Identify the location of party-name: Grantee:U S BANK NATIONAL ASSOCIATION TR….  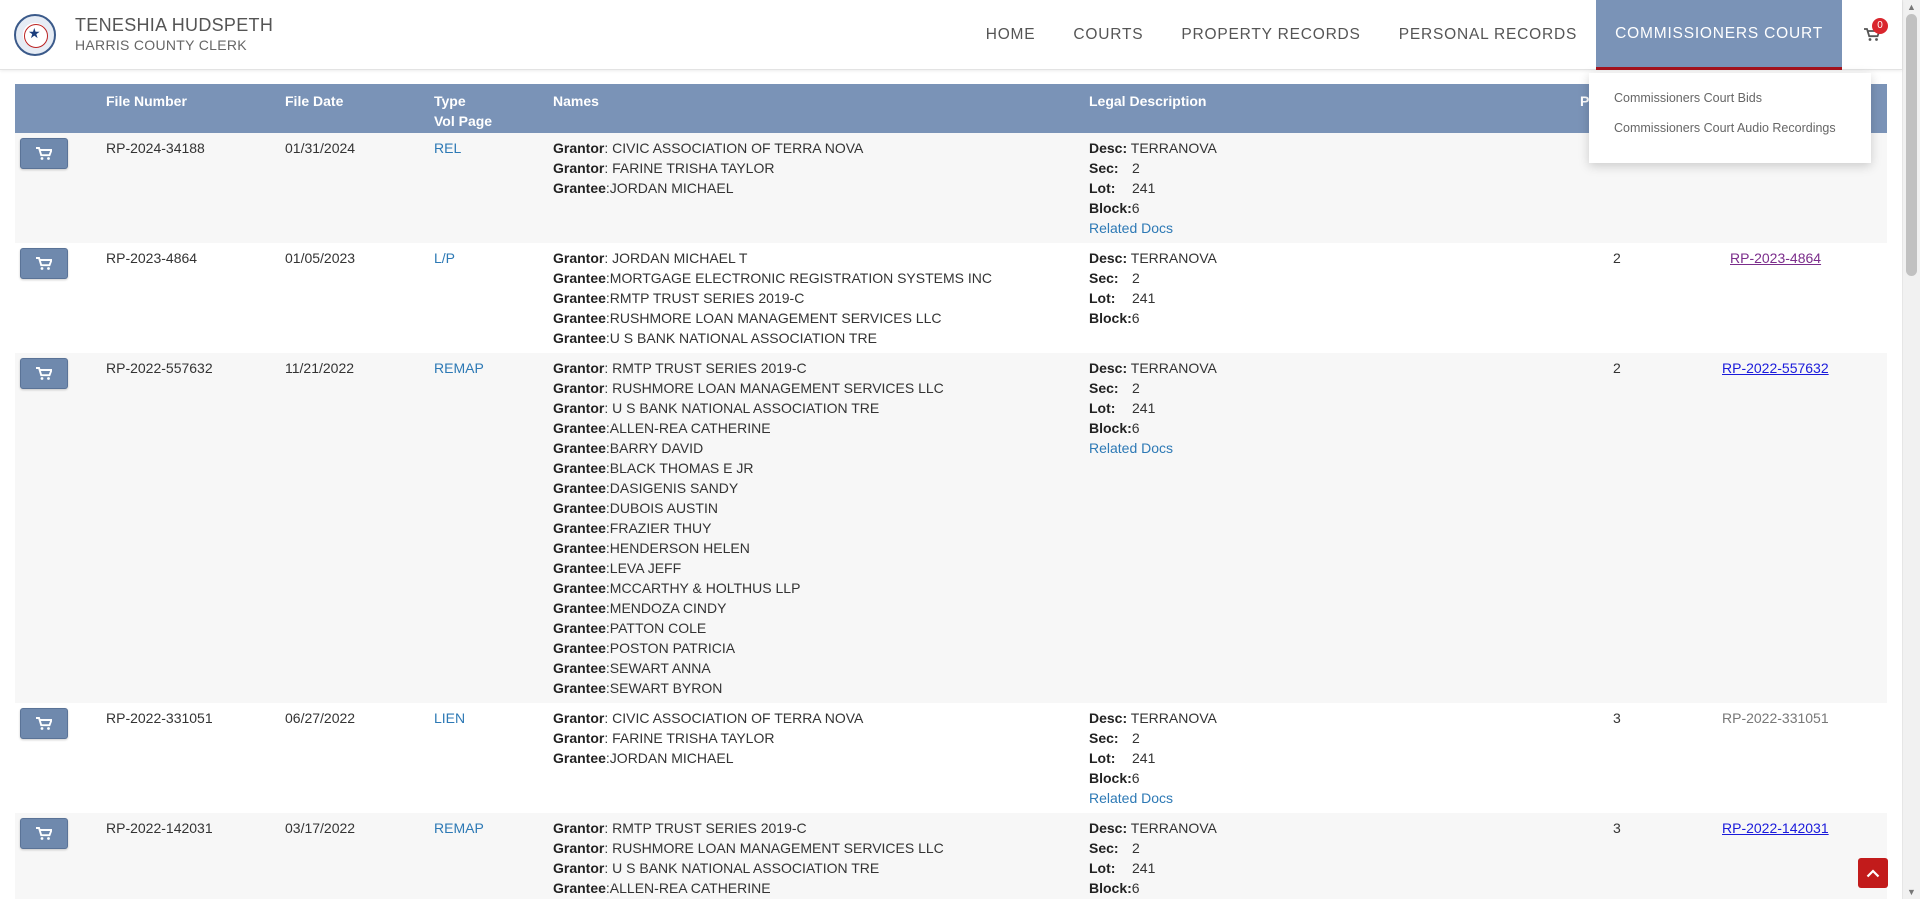
(772, 338).